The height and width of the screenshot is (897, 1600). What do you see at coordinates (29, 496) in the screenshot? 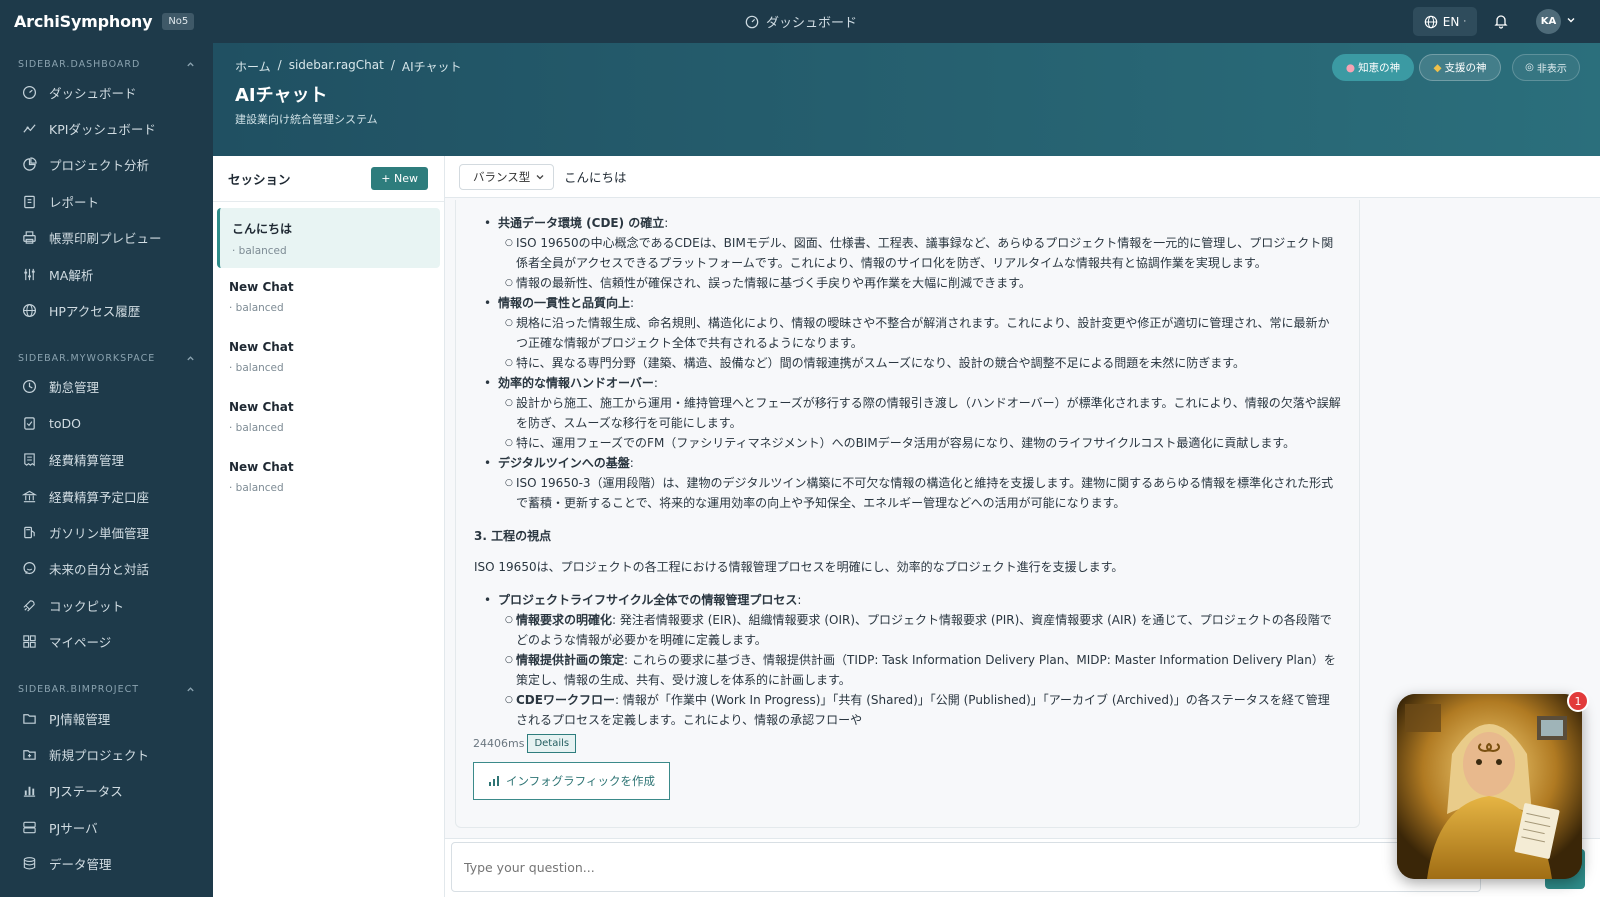
I see `bank-icon` at bounding box center [29, 496].